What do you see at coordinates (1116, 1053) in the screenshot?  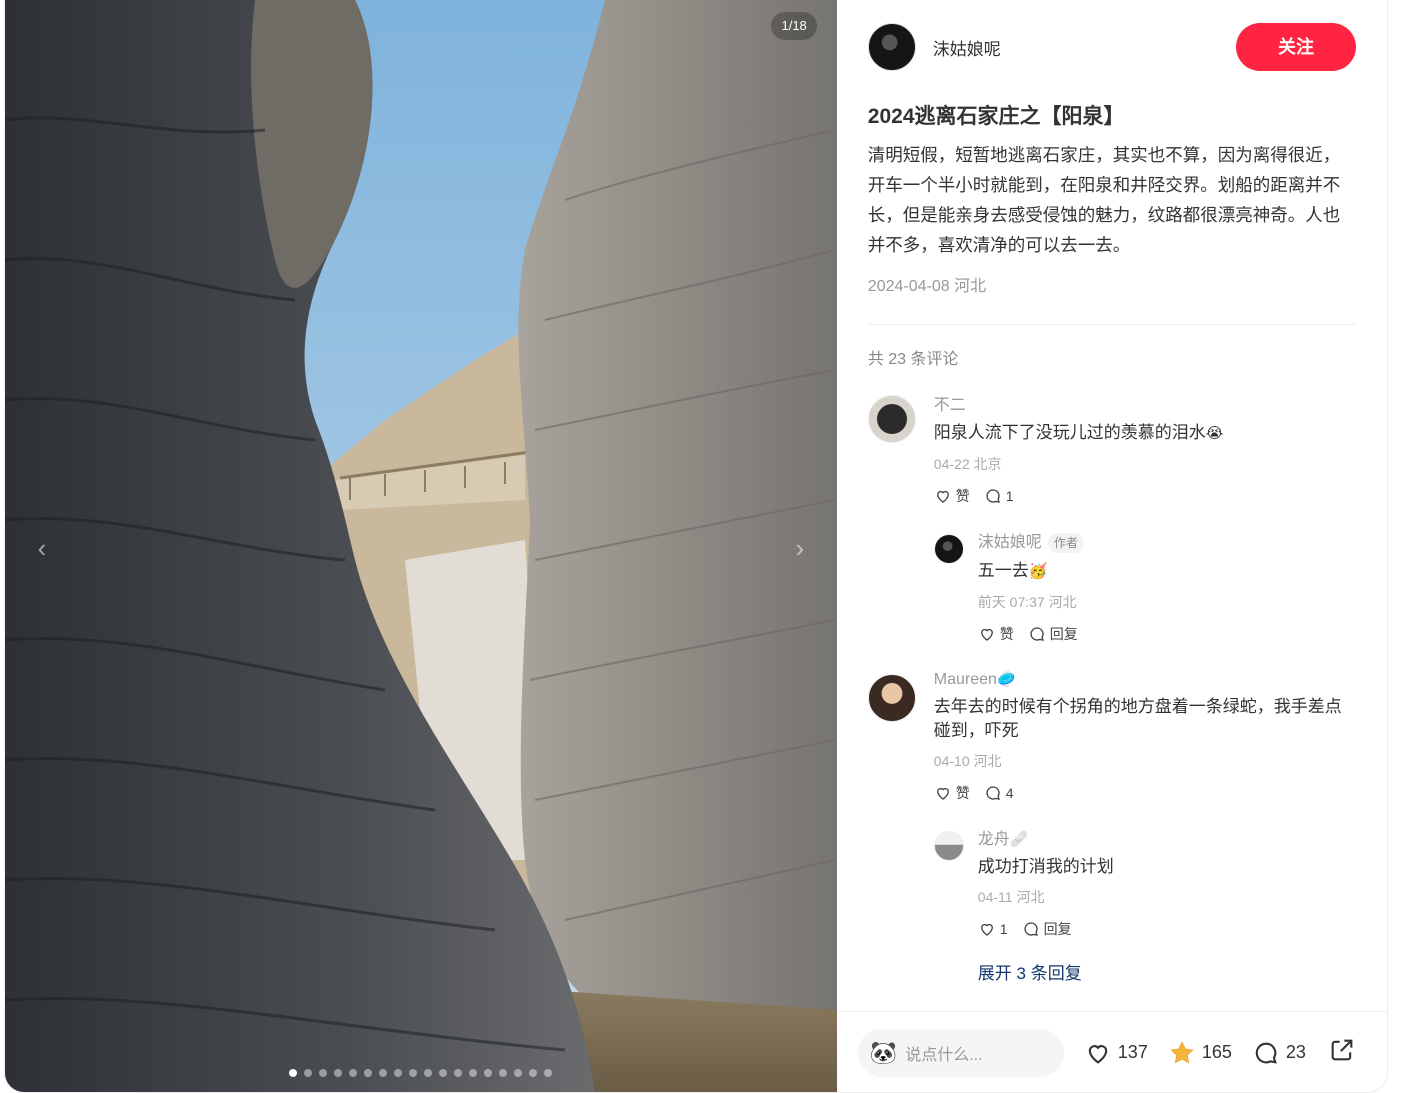 I see `like-stat-button: 137` at bounding box center [1116, 1053].